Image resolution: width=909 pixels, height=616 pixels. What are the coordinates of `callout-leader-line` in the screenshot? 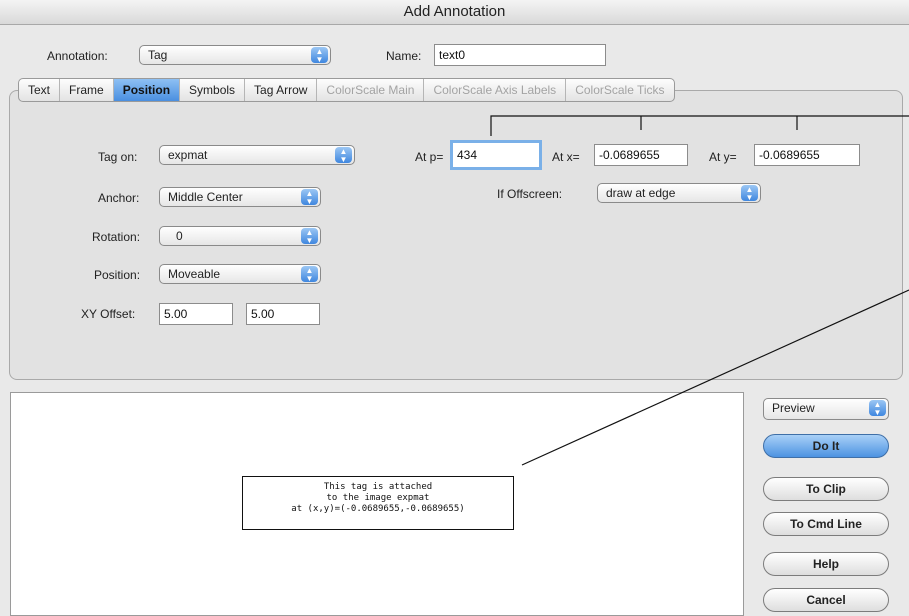 It's located at (715, 377).